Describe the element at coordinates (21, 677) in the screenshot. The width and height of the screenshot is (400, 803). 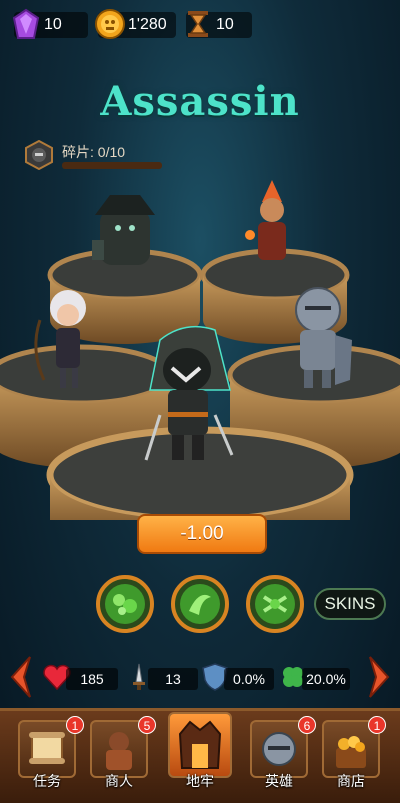
I see `previous-hero-arrow-icon` at that location.